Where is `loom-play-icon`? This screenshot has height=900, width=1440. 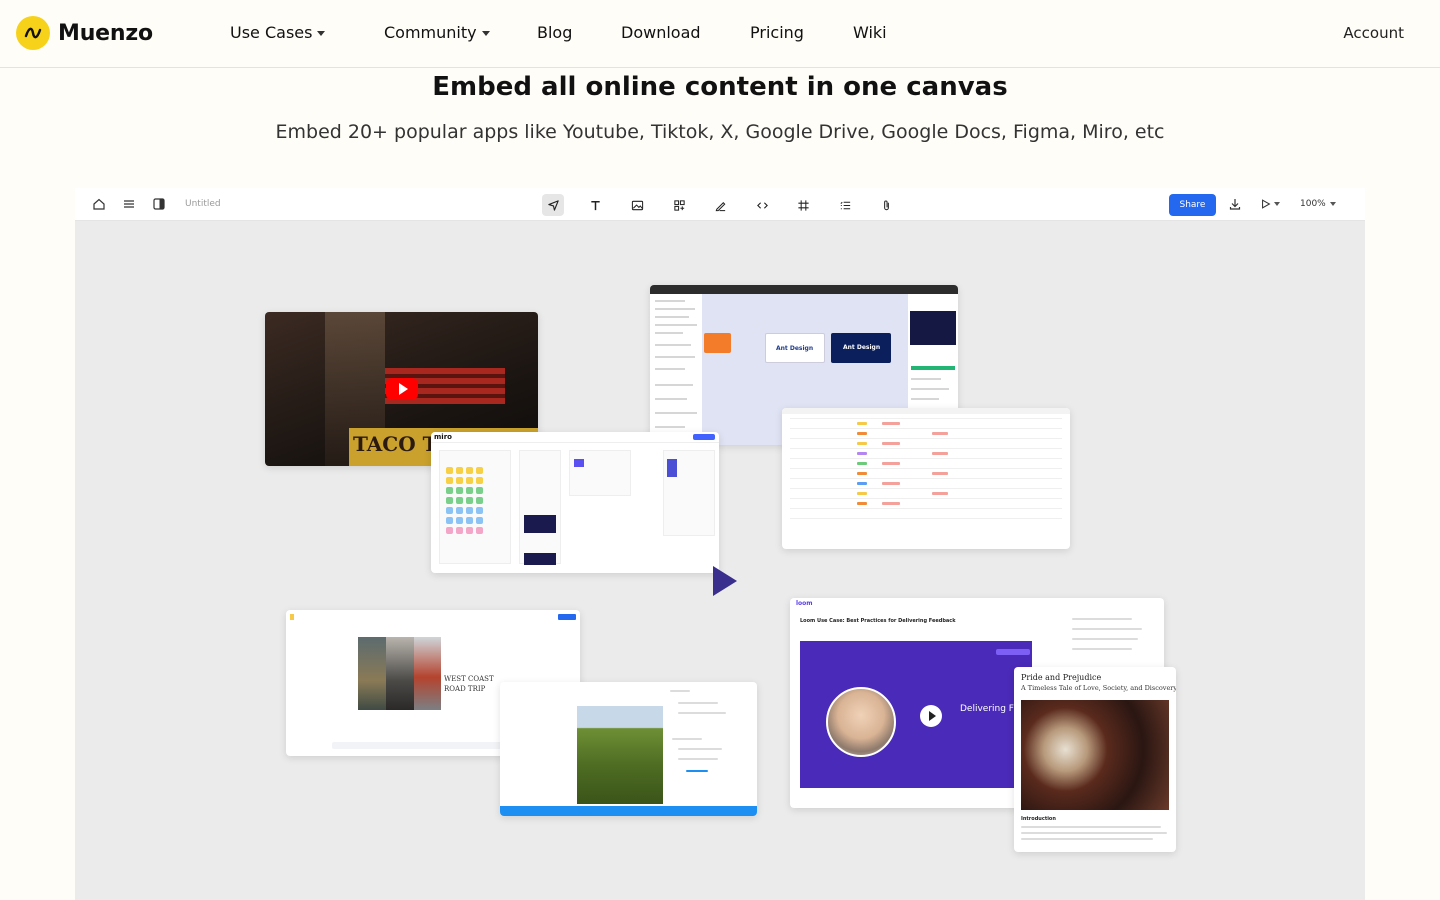 loom-play-icon is located at coordinates (931, 716).